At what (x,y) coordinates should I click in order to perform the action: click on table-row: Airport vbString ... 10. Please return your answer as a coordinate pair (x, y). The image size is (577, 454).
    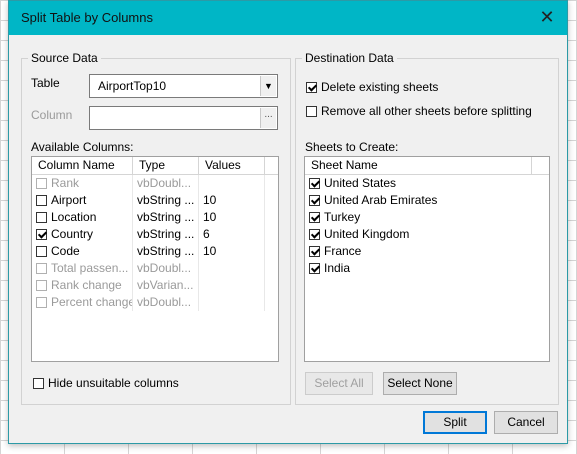
    Looking at the image, I should click on (155, 200).